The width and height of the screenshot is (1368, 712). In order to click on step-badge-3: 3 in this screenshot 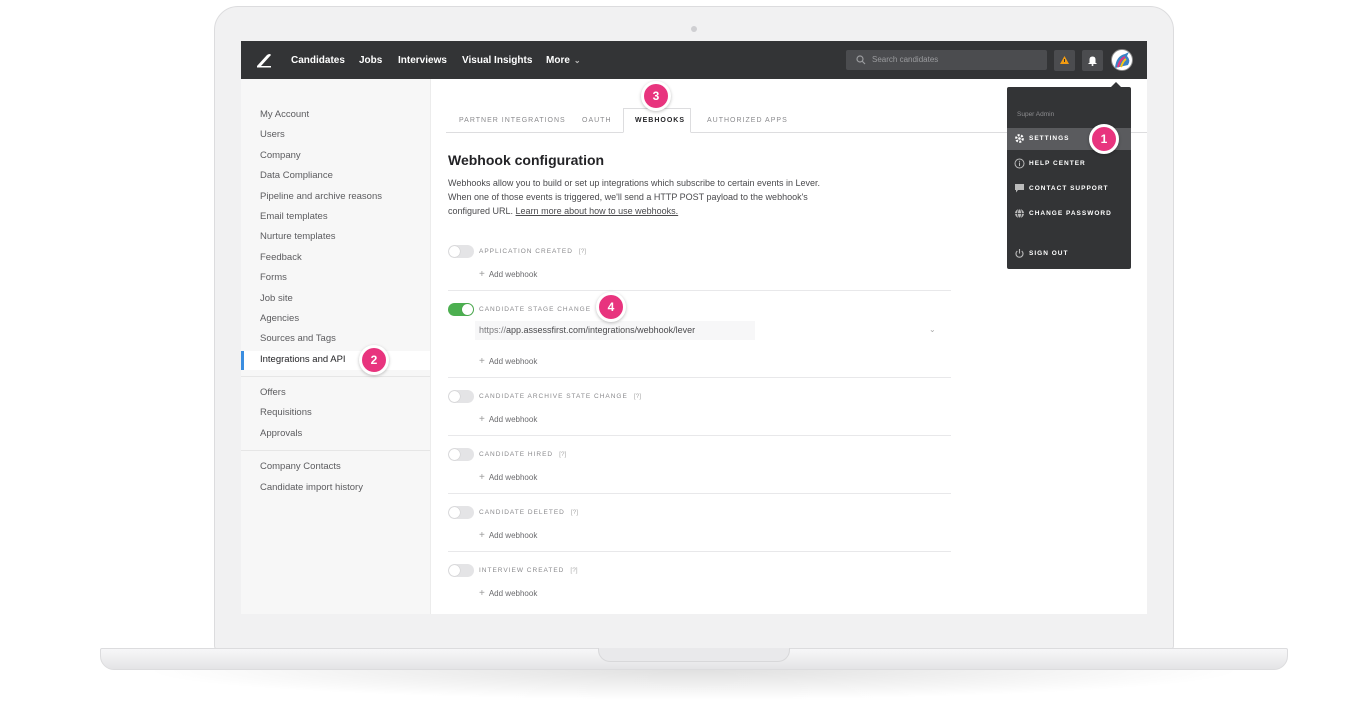, I will do `click(656, 96)`.